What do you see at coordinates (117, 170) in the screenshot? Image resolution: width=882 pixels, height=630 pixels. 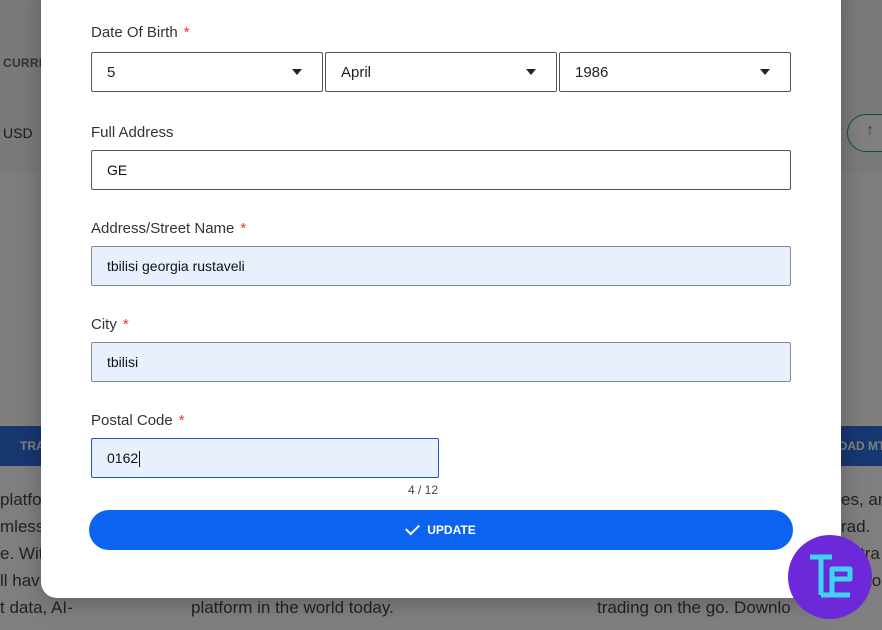 I see `full-address-value: GE` at bounding box center [117, 170].